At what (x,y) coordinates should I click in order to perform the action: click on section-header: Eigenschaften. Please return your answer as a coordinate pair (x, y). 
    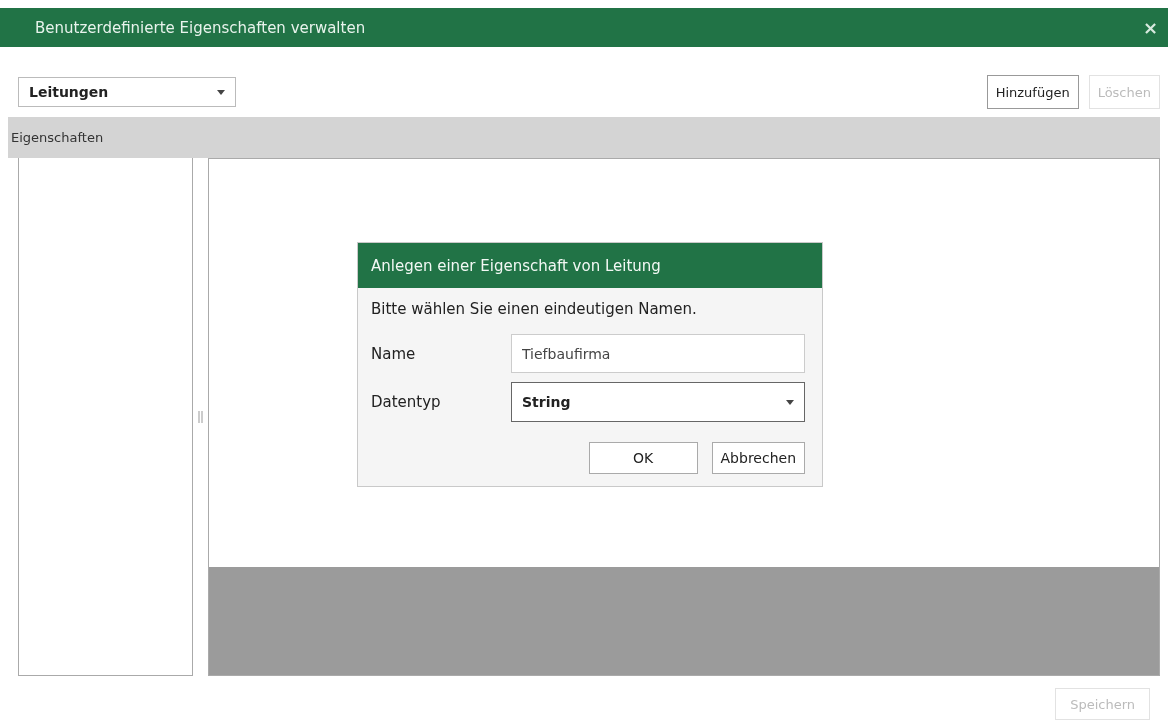
    Looking at the image, I should click on (584, 137).